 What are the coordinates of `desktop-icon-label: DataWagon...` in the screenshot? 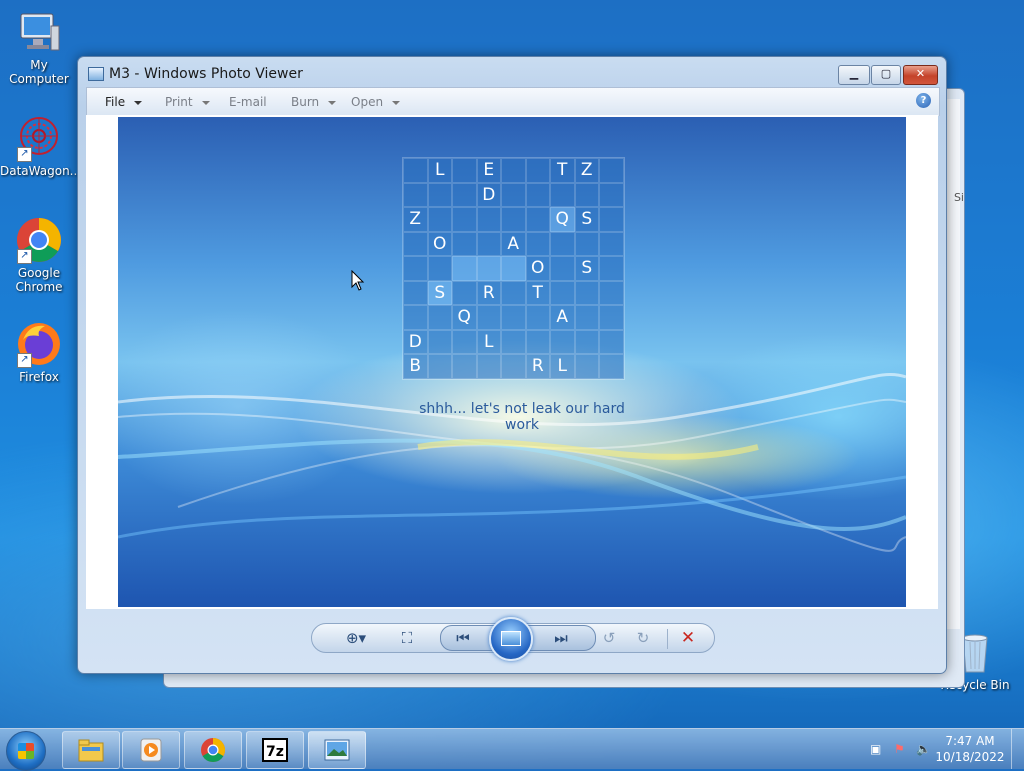 It's located at (41, 171).